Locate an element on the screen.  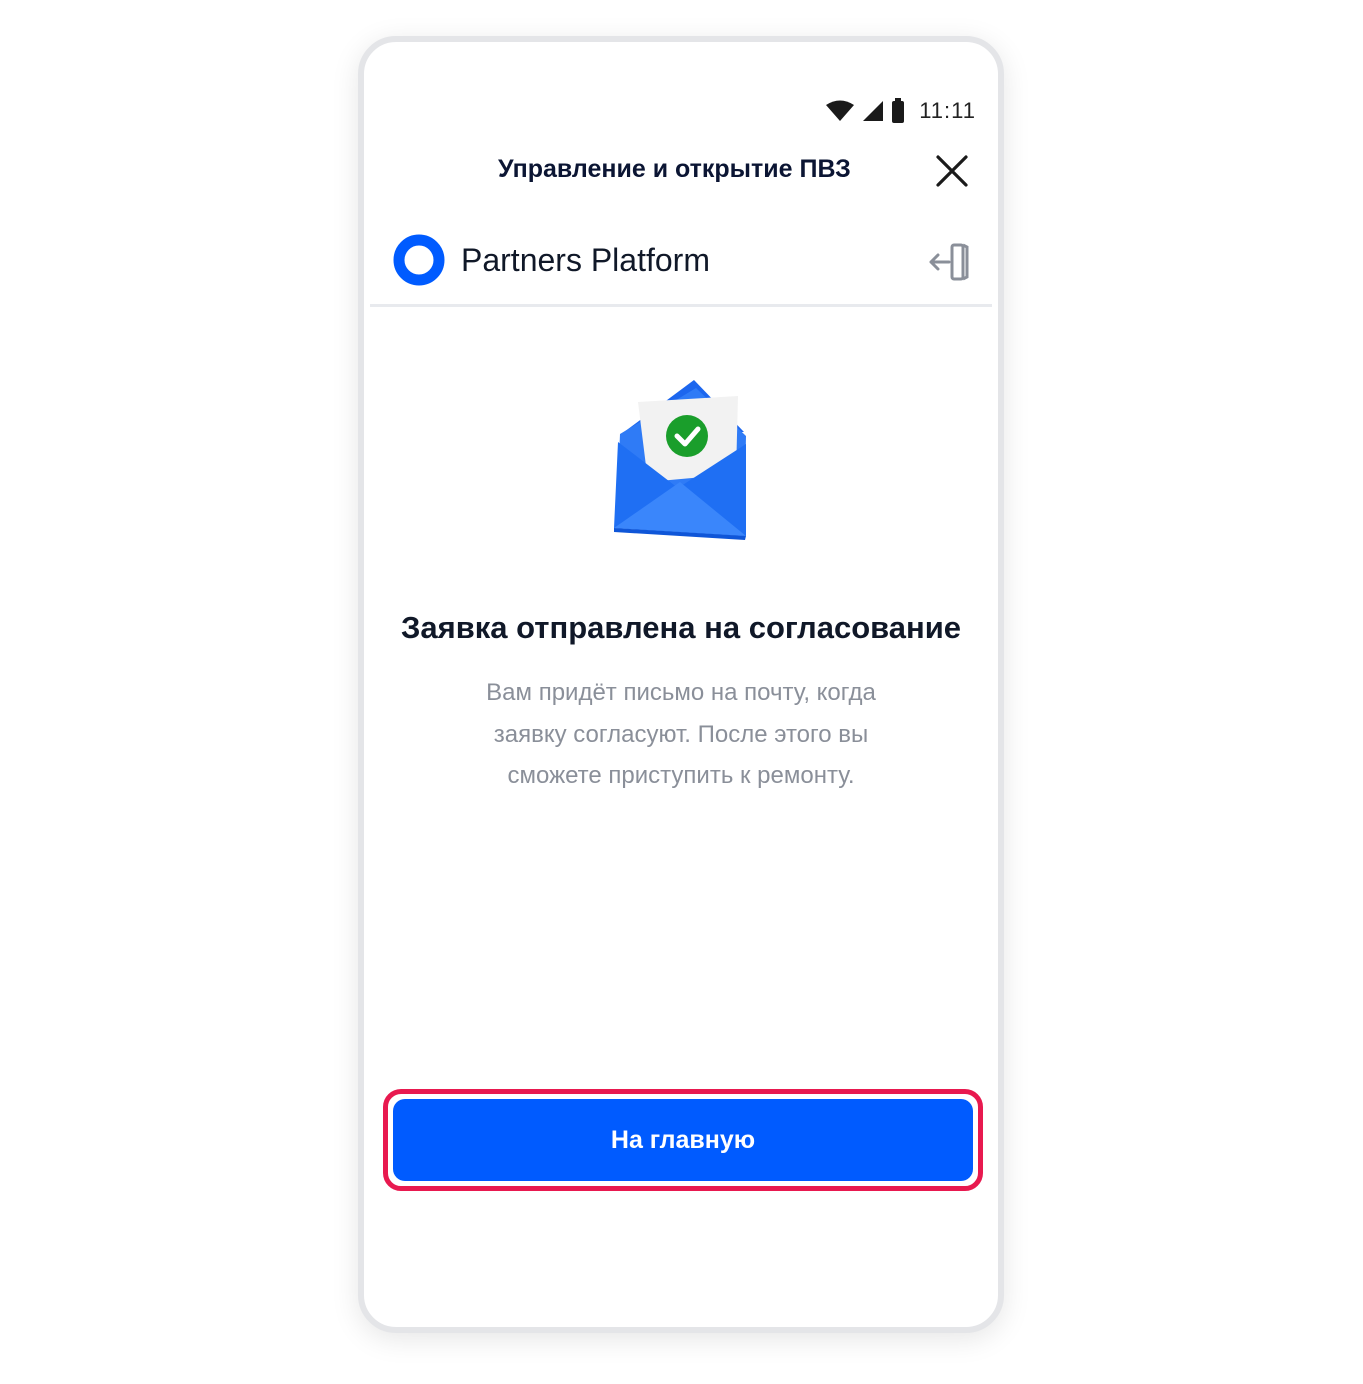
logout-button is located at coordinates (949, 262).